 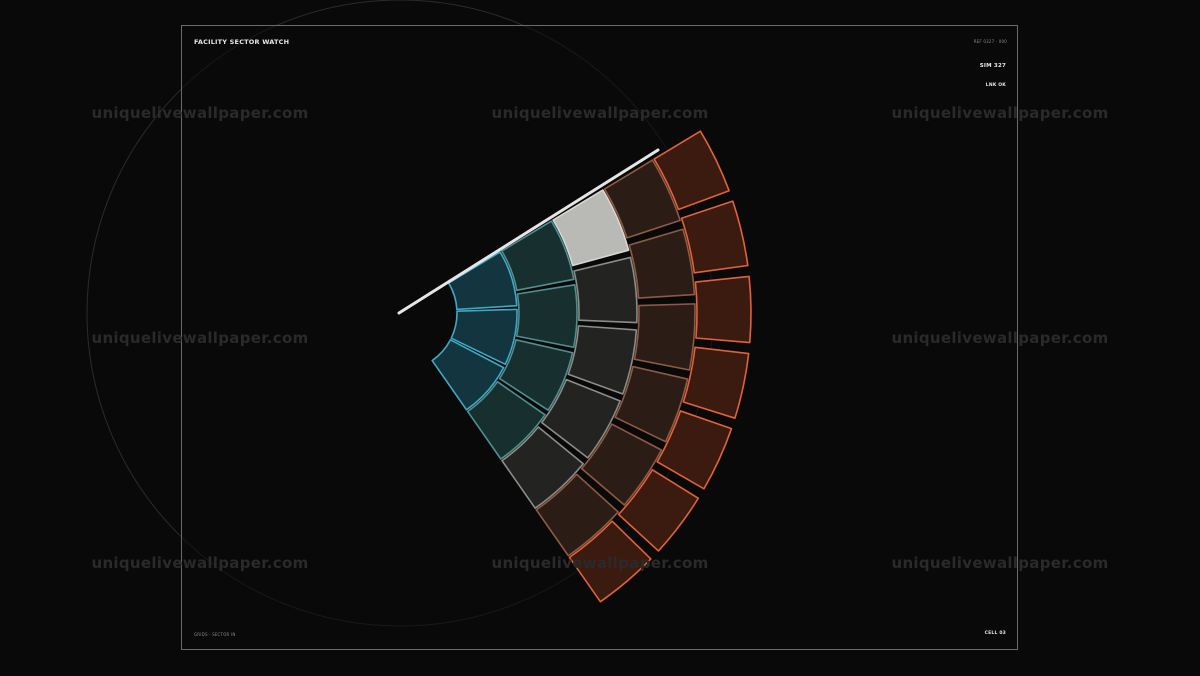 I want to click on footer-left-label: GRIDS · SECTOR IN, so click(x=215, y=634).